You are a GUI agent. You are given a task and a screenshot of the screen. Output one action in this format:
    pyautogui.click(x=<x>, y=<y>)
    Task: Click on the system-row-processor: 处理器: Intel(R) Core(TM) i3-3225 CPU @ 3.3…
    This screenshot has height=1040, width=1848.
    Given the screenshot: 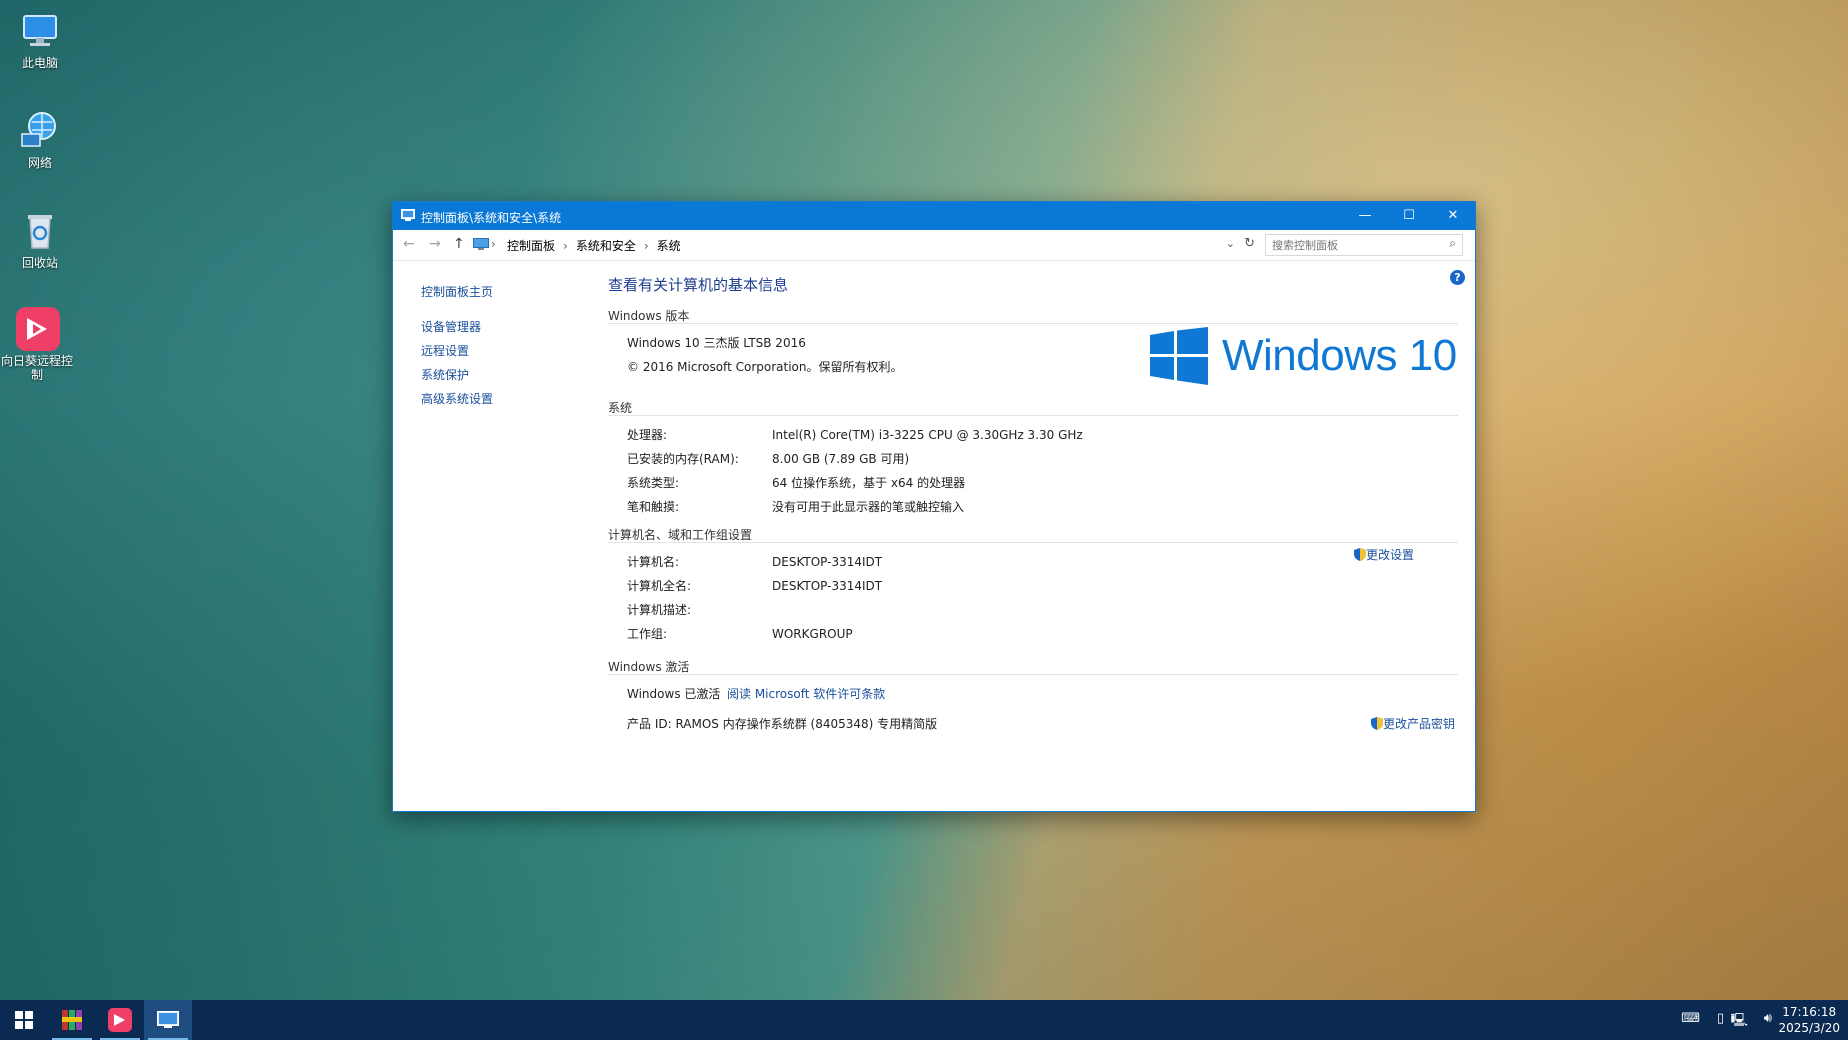 What is the action you would take?
    pyautogui.click(x=1033, y=436)
    